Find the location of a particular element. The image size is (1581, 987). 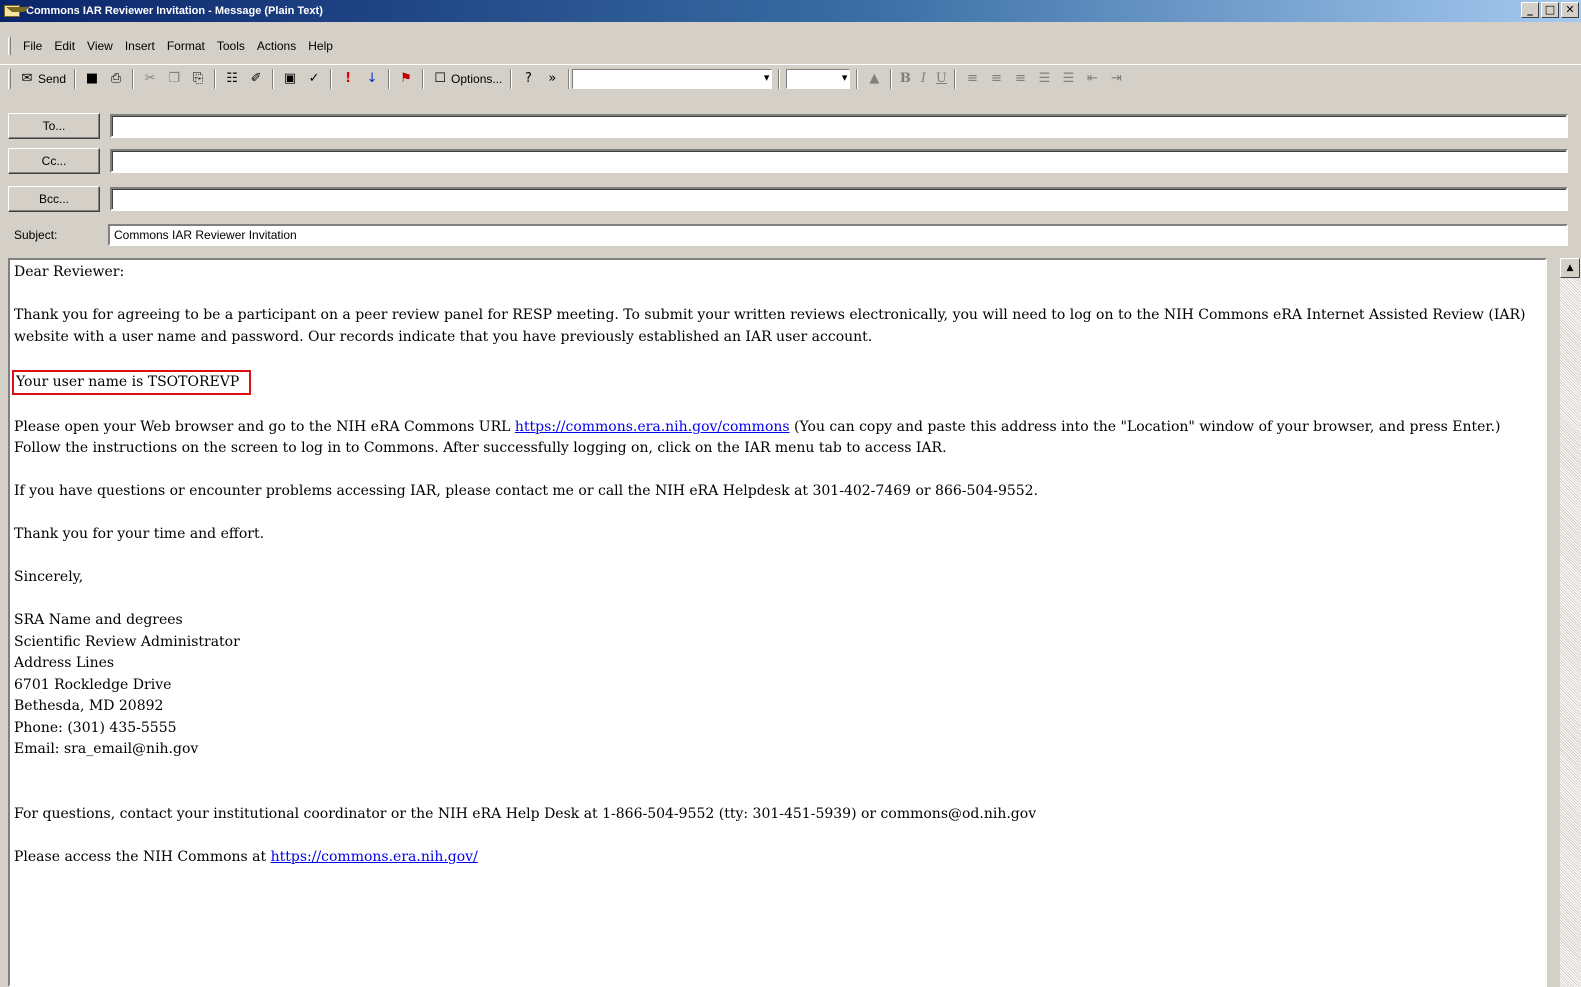

menu-help: Help is located at coordinates (320, 46).